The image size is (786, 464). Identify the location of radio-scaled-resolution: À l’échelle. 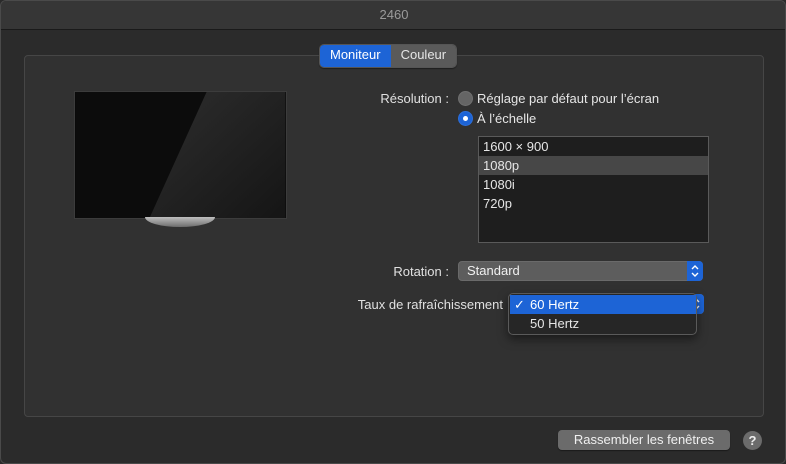
(497, 118).